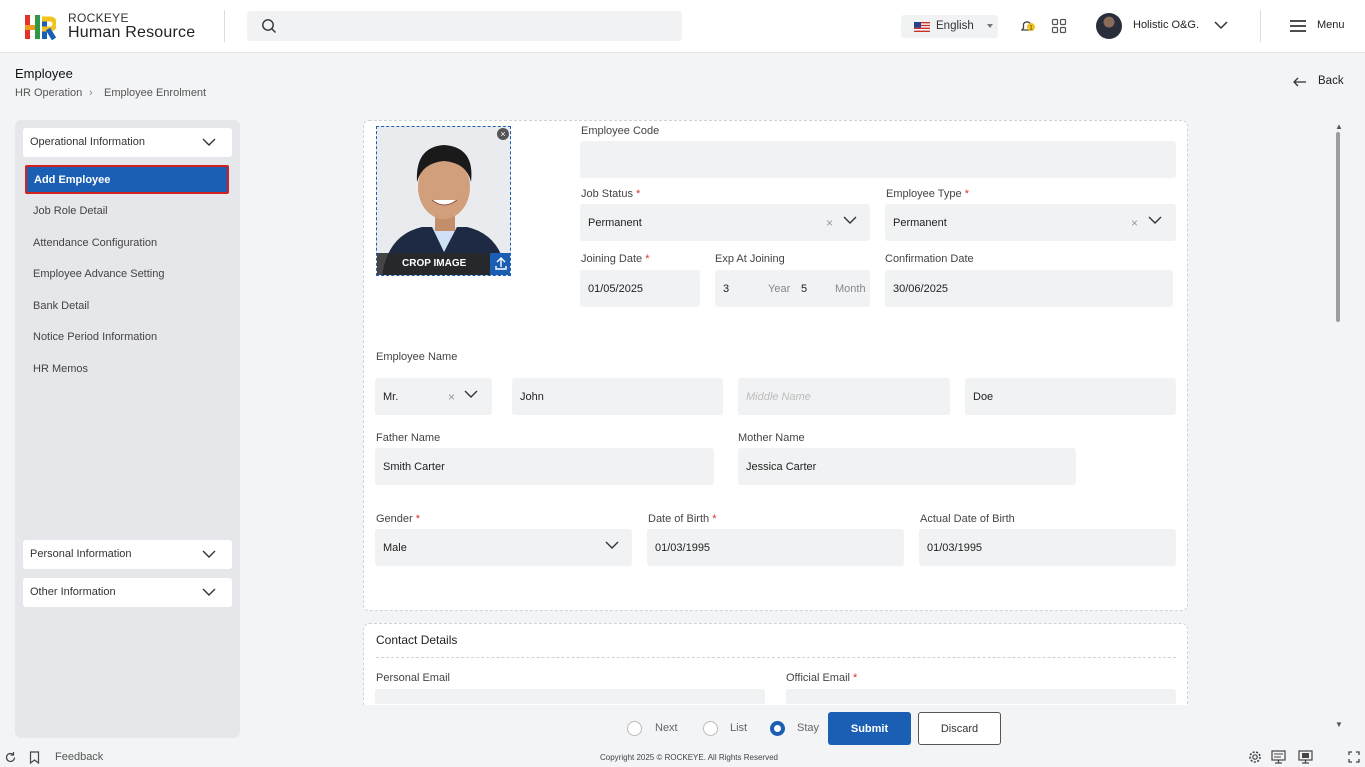  I want to click on settings-icon, so click(1255, 758).